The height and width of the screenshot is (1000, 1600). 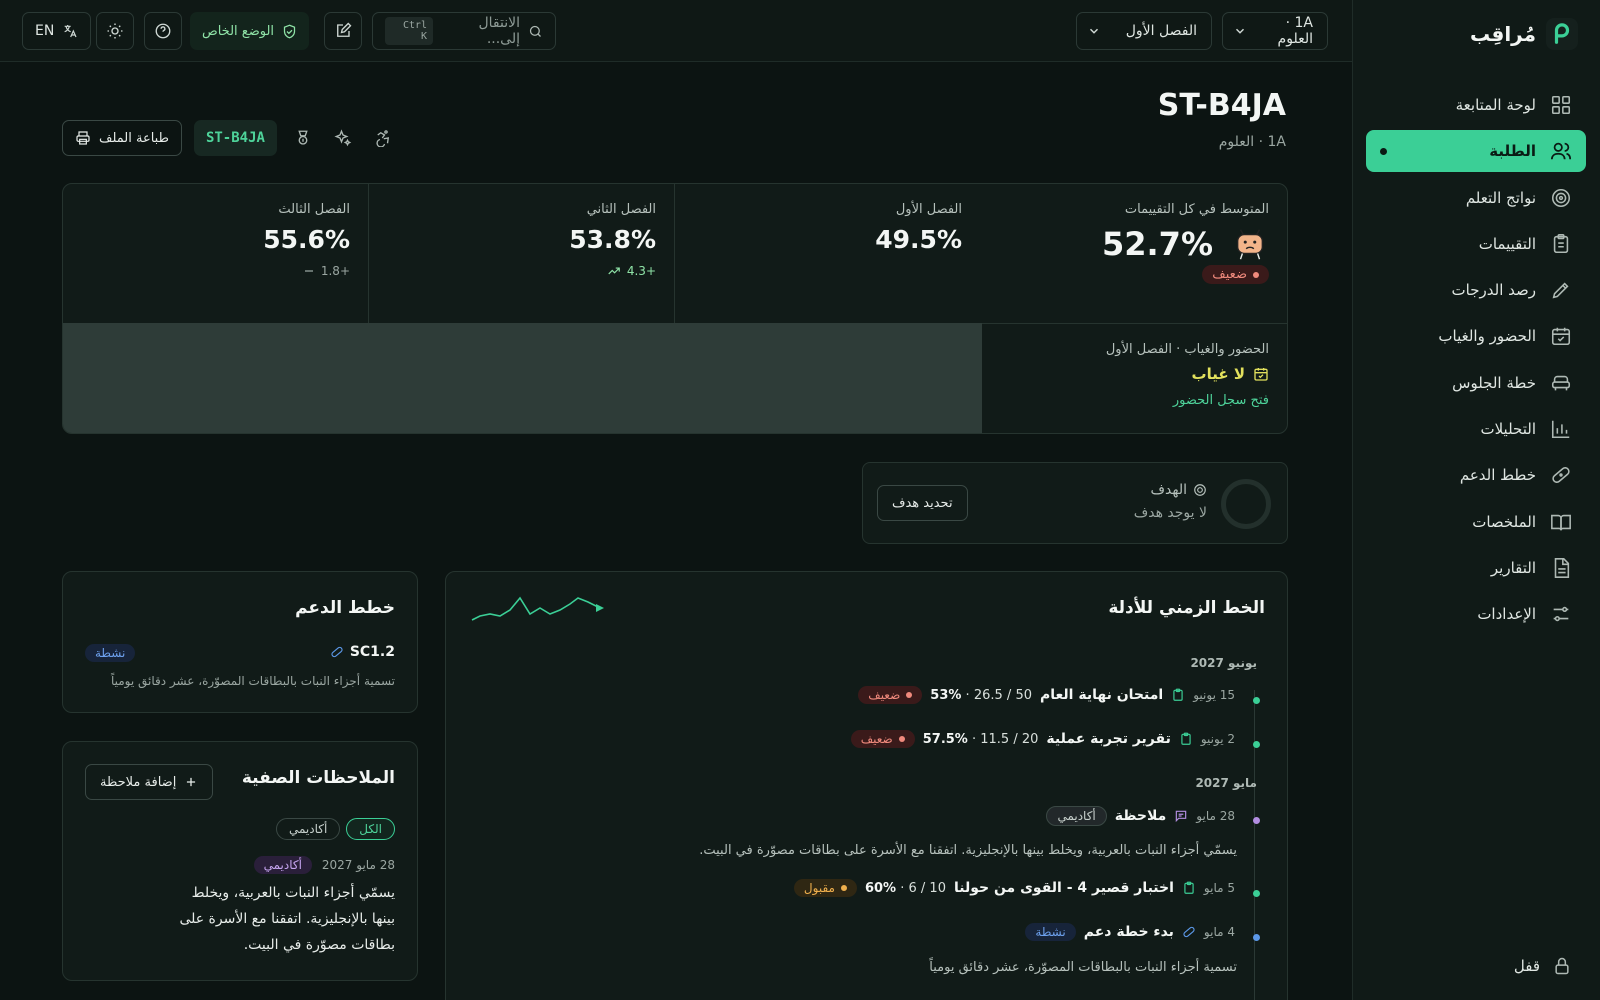 What do you see at coordinates (1476, 522) in the screenshot?
I see `sidebar-item-summaries: الملخصات` at bounding box center [1476, 522].